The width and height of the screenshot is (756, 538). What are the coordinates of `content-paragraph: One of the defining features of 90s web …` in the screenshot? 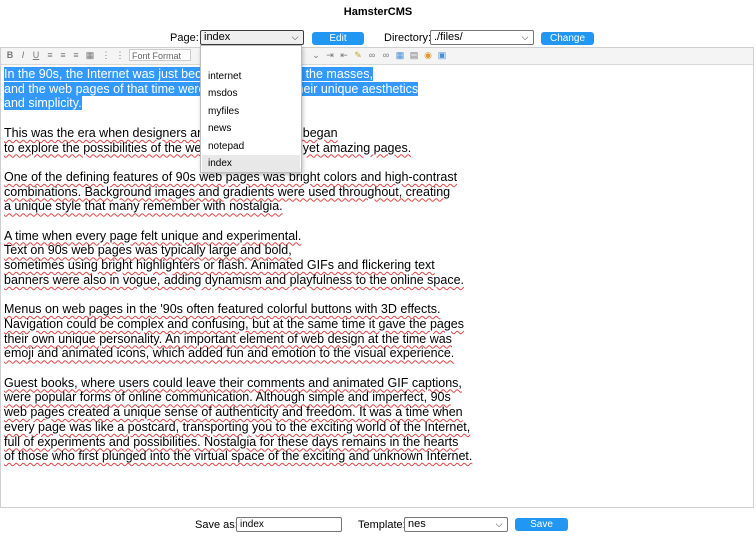 It's located at (374, 192).